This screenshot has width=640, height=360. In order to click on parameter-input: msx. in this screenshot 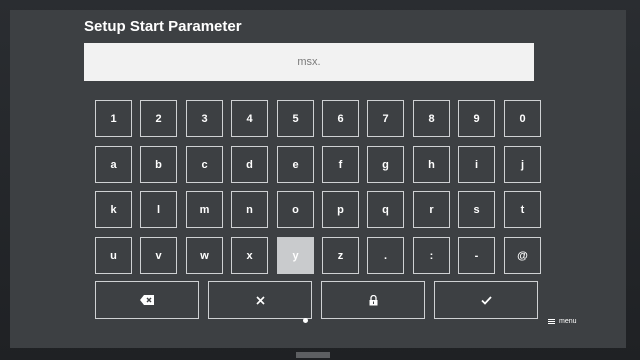, I will do `click(309, 62)`.